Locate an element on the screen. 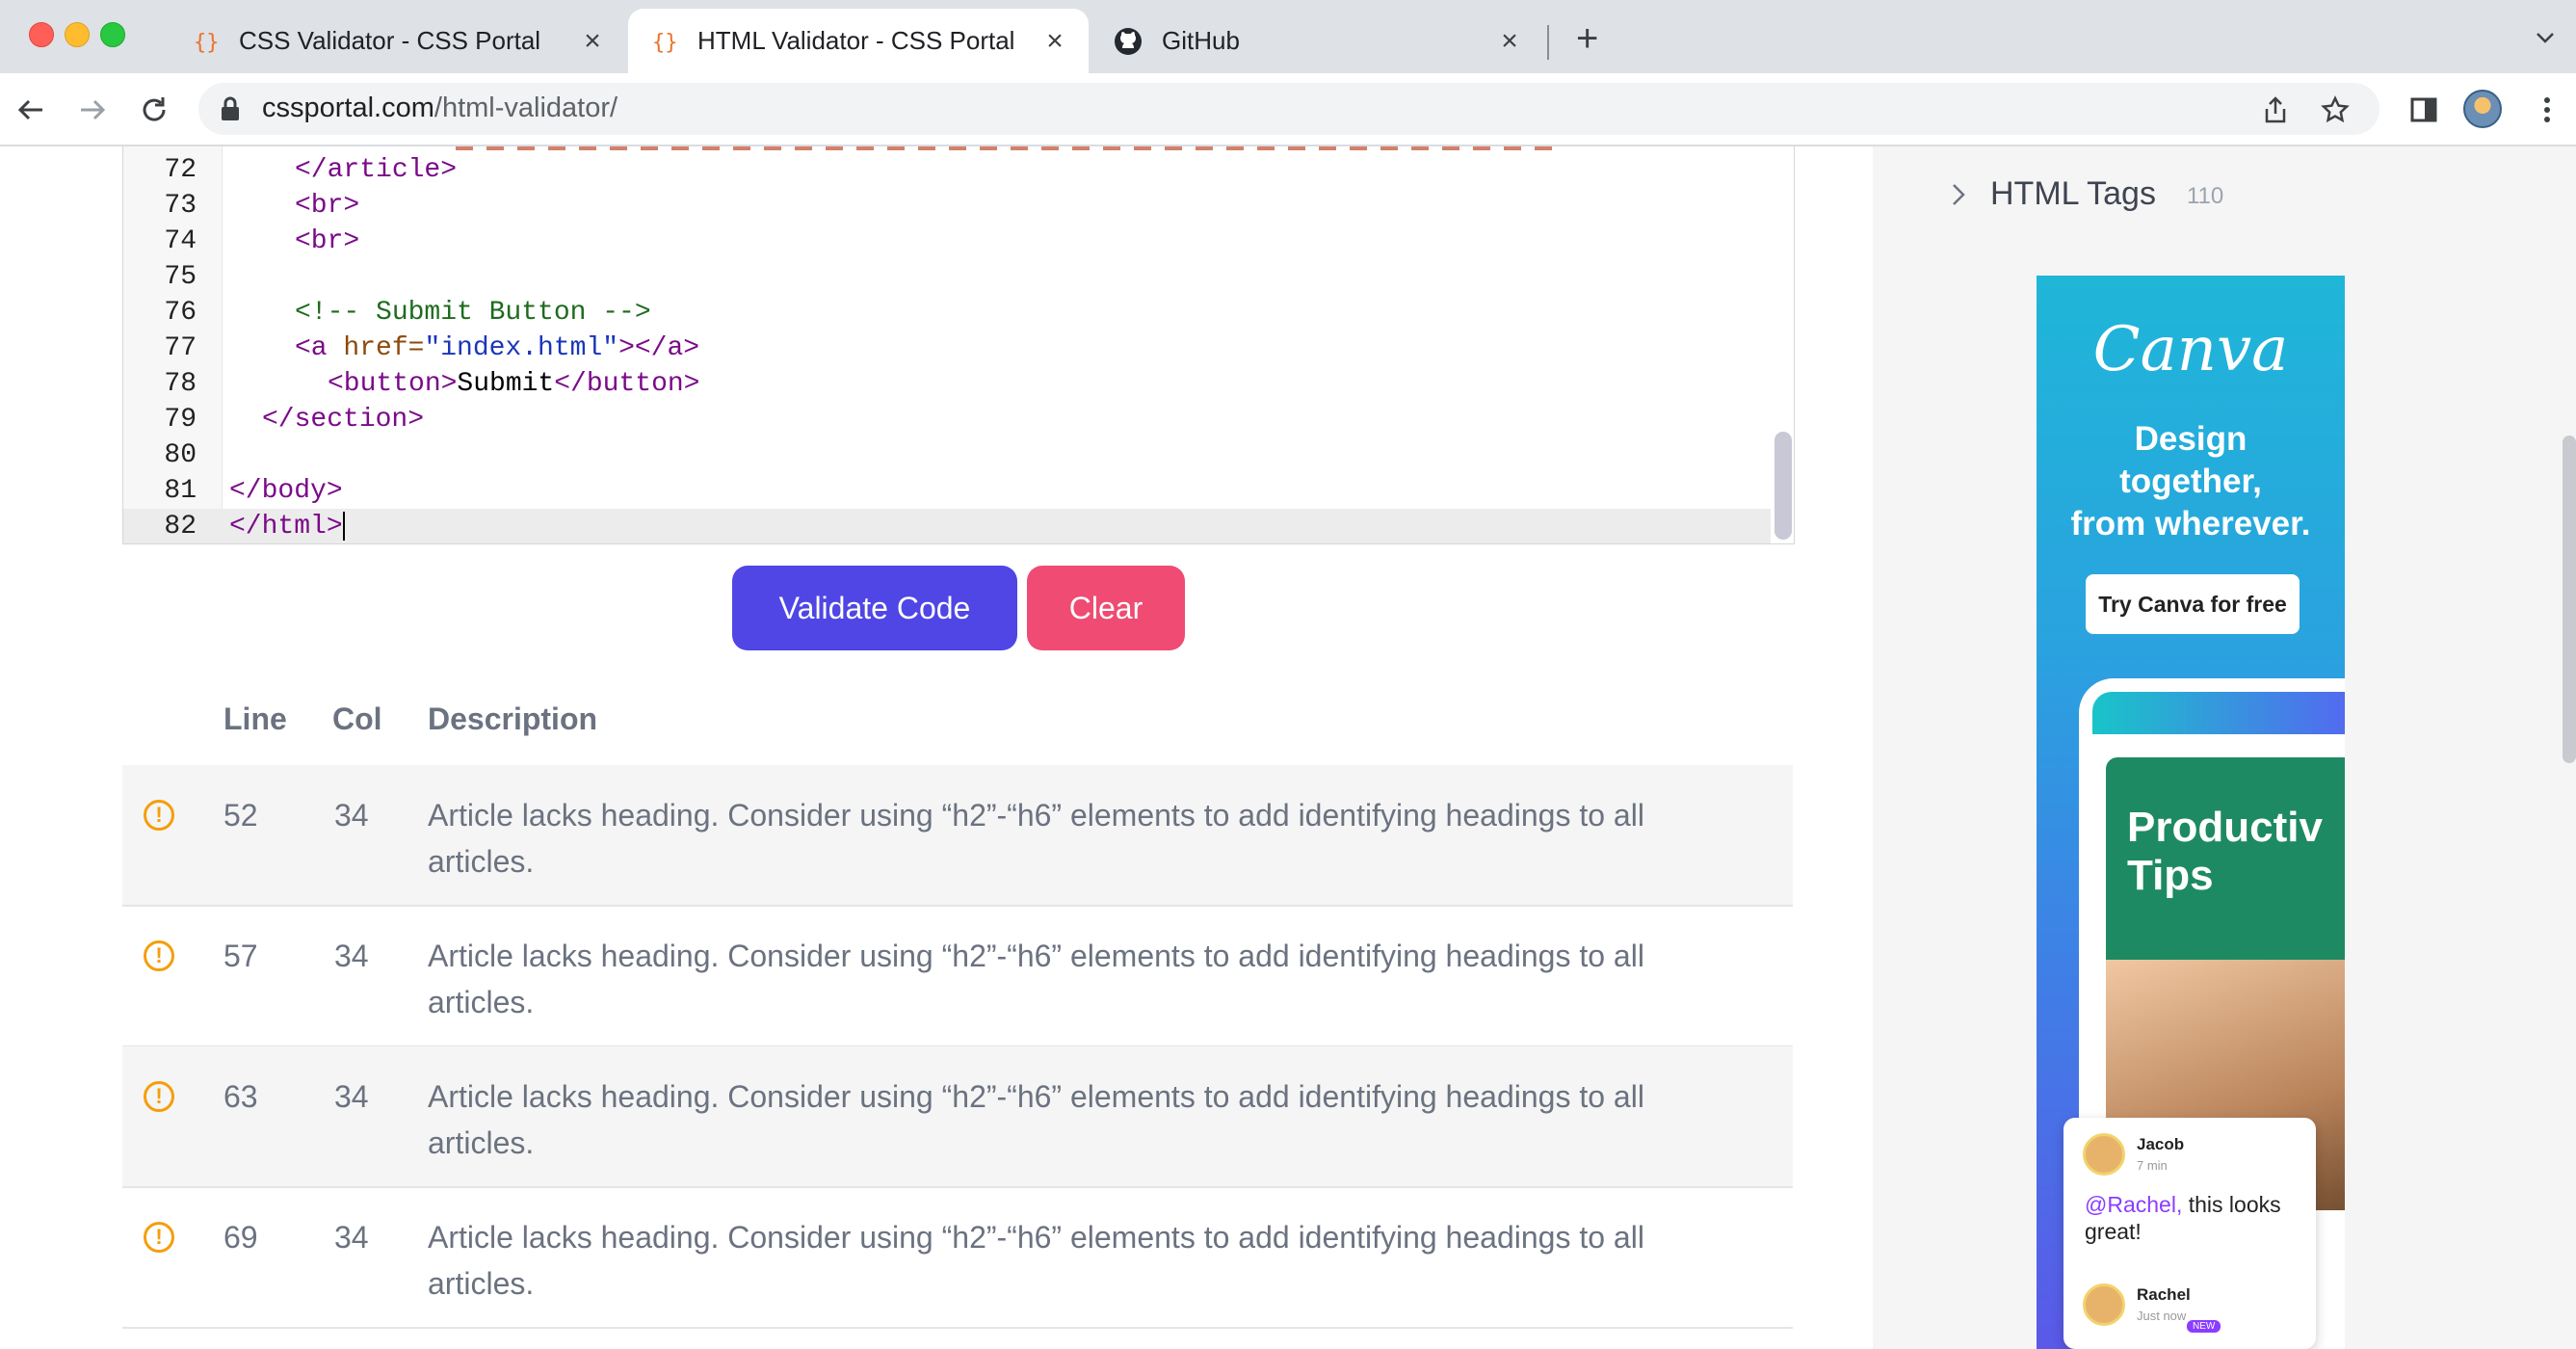  header-line: Line is located at coordinates (255, 718).